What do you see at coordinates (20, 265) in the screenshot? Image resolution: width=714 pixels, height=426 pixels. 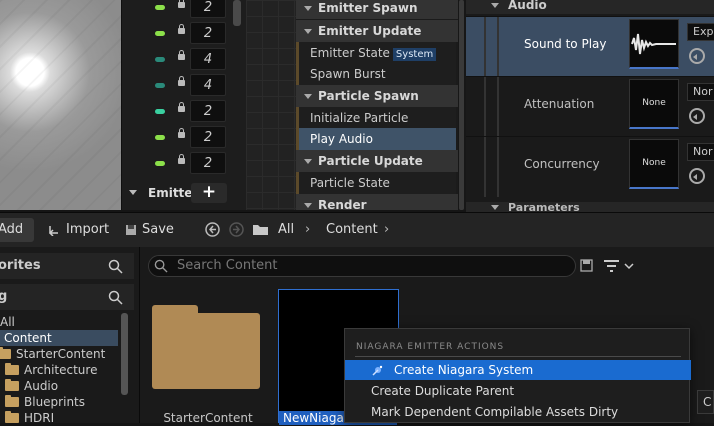 I see `favorites-label: orites` at bounding box center [20, 265].